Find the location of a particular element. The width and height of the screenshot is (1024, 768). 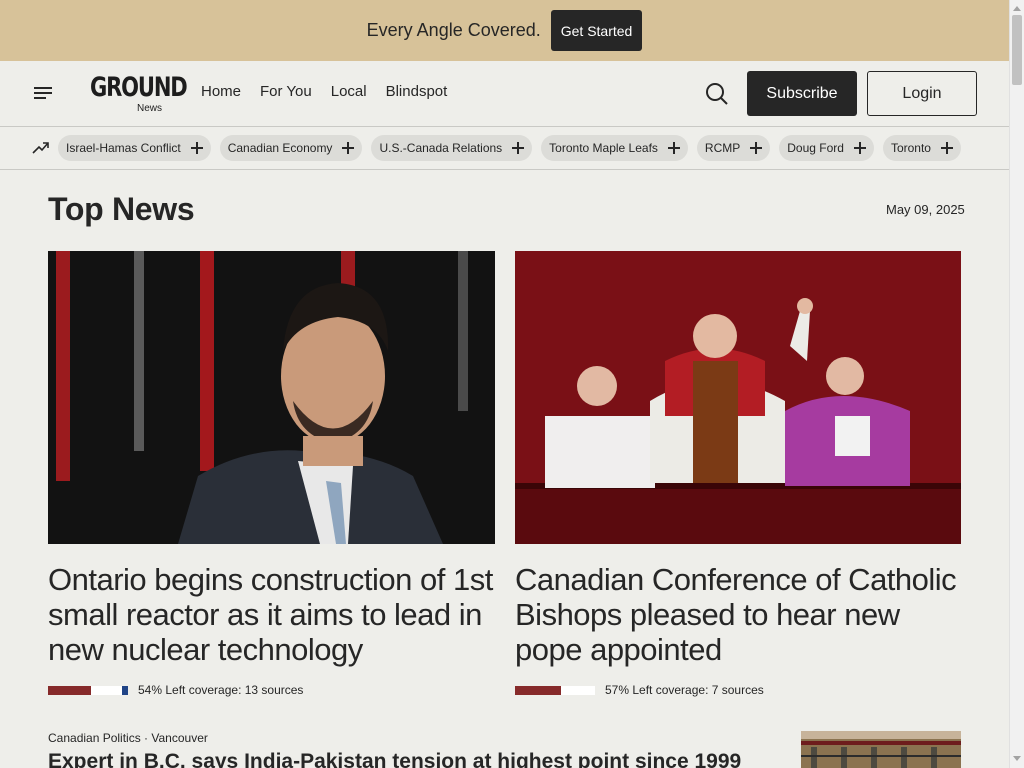

promo-banner: Every Angle Covered. Get Started is located at coordinates (504, 30).